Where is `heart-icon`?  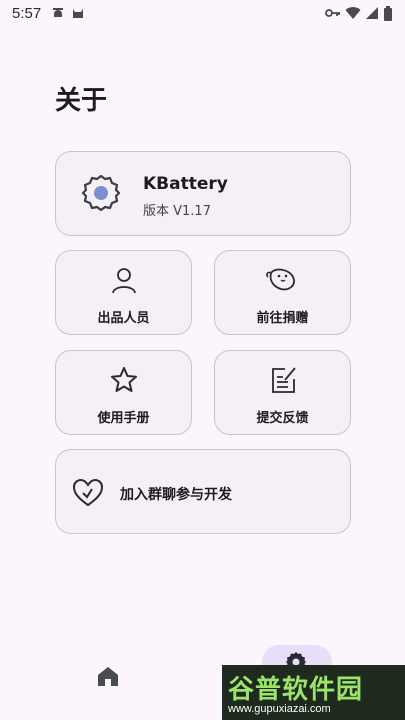 heart-icon is located at coordinates (88, 493).